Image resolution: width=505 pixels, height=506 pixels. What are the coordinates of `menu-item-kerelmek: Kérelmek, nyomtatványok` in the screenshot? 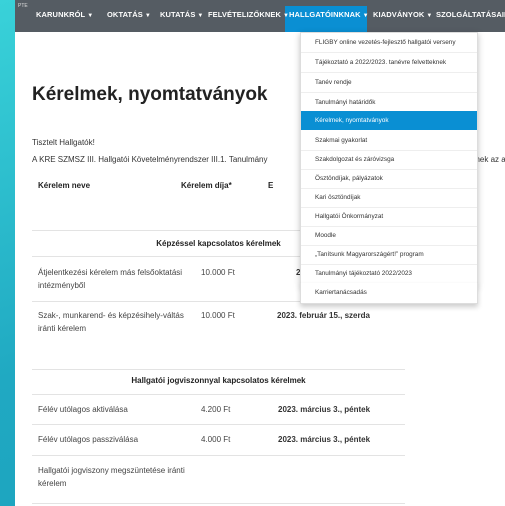 It's located at (389, 120).